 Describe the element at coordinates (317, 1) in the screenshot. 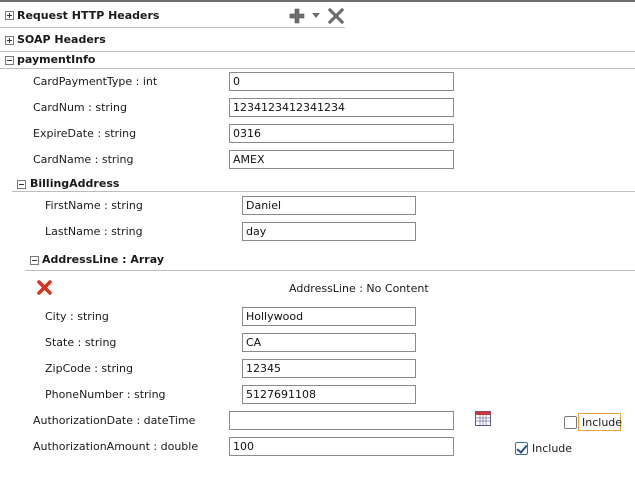

I see `top-border` at that location.